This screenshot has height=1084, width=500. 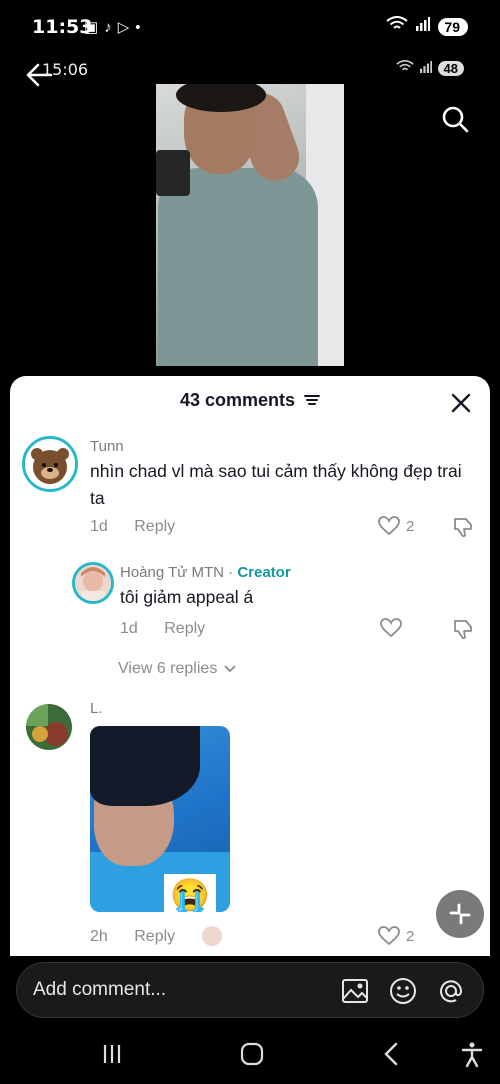 I want to click on like-button, so click(x=391, y=628).